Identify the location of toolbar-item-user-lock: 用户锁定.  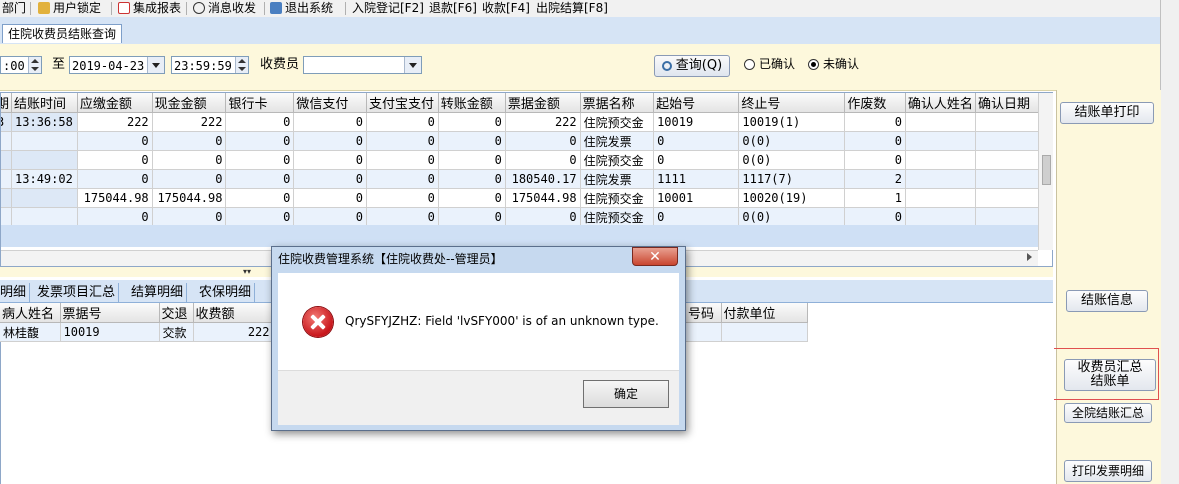
(69, 8).